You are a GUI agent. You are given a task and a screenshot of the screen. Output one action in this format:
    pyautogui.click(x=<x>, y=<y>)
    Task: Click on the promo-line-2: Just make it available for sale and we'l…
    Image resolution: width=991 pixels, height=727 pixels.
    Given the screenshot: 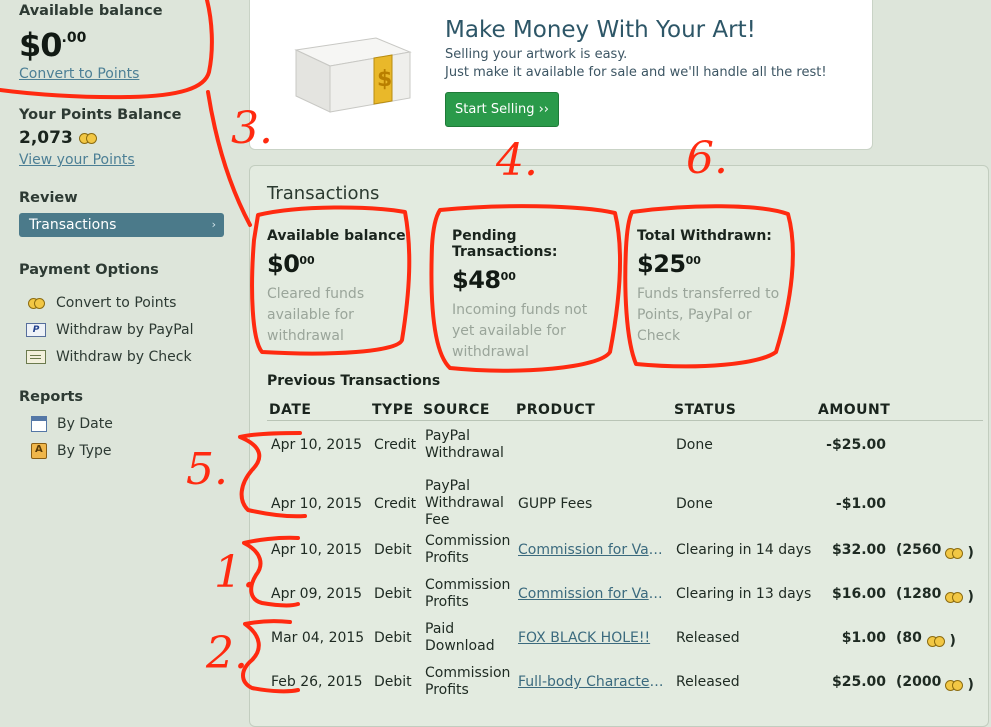 What is the action you would take?
    pyautogui.click(x=636, y=72)
    